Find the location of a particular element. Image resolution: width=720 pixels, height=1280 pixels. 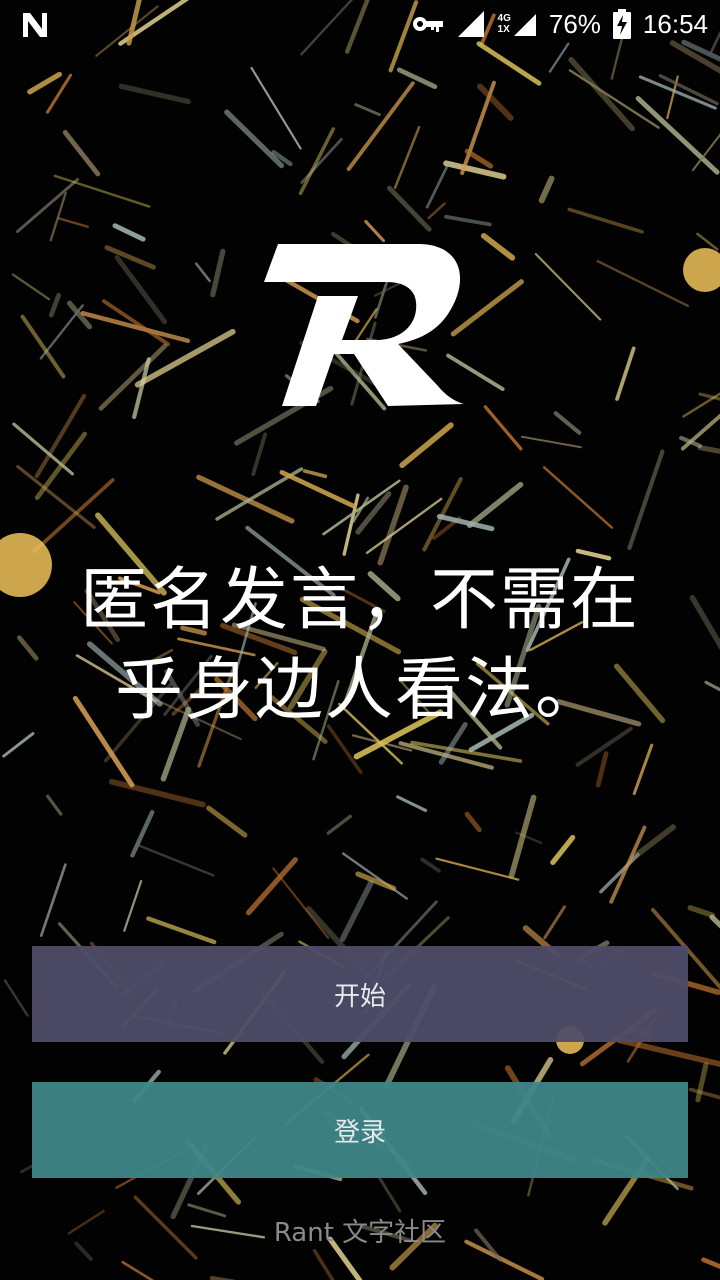

headline-line-1: 匿名发言，不需在 is located at coordinates (359, 600).